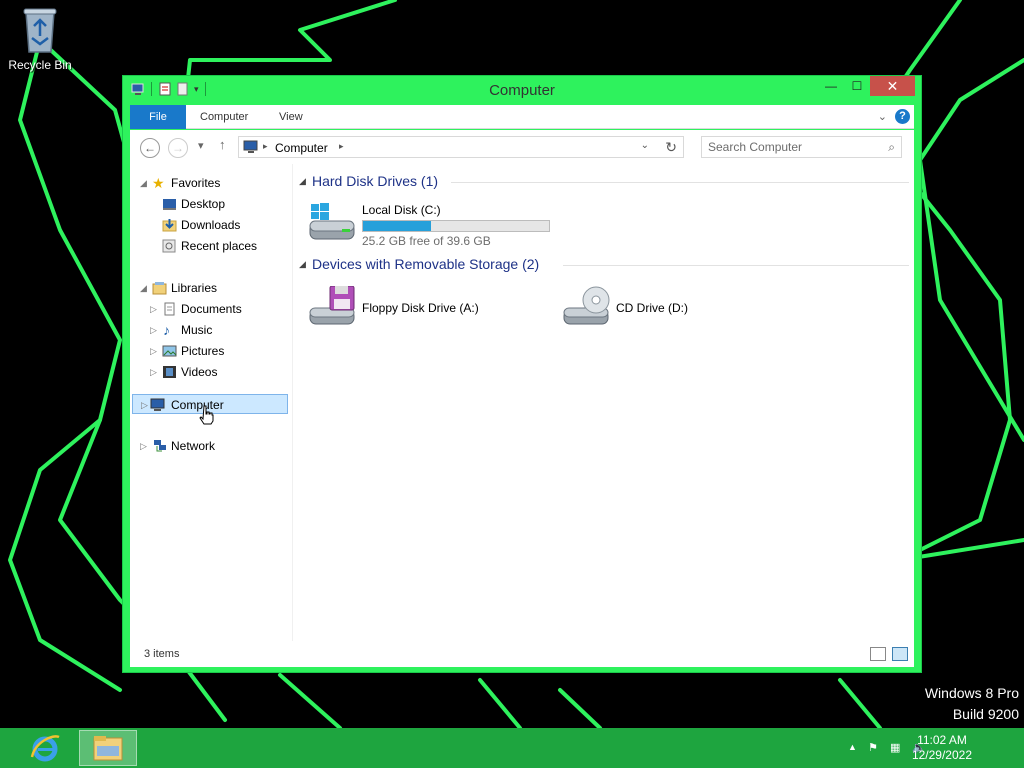 Image resolution: width=1024 pixels, height=768 pixels. I want to click on forward-arrow-icon: →, so click(178, 148).